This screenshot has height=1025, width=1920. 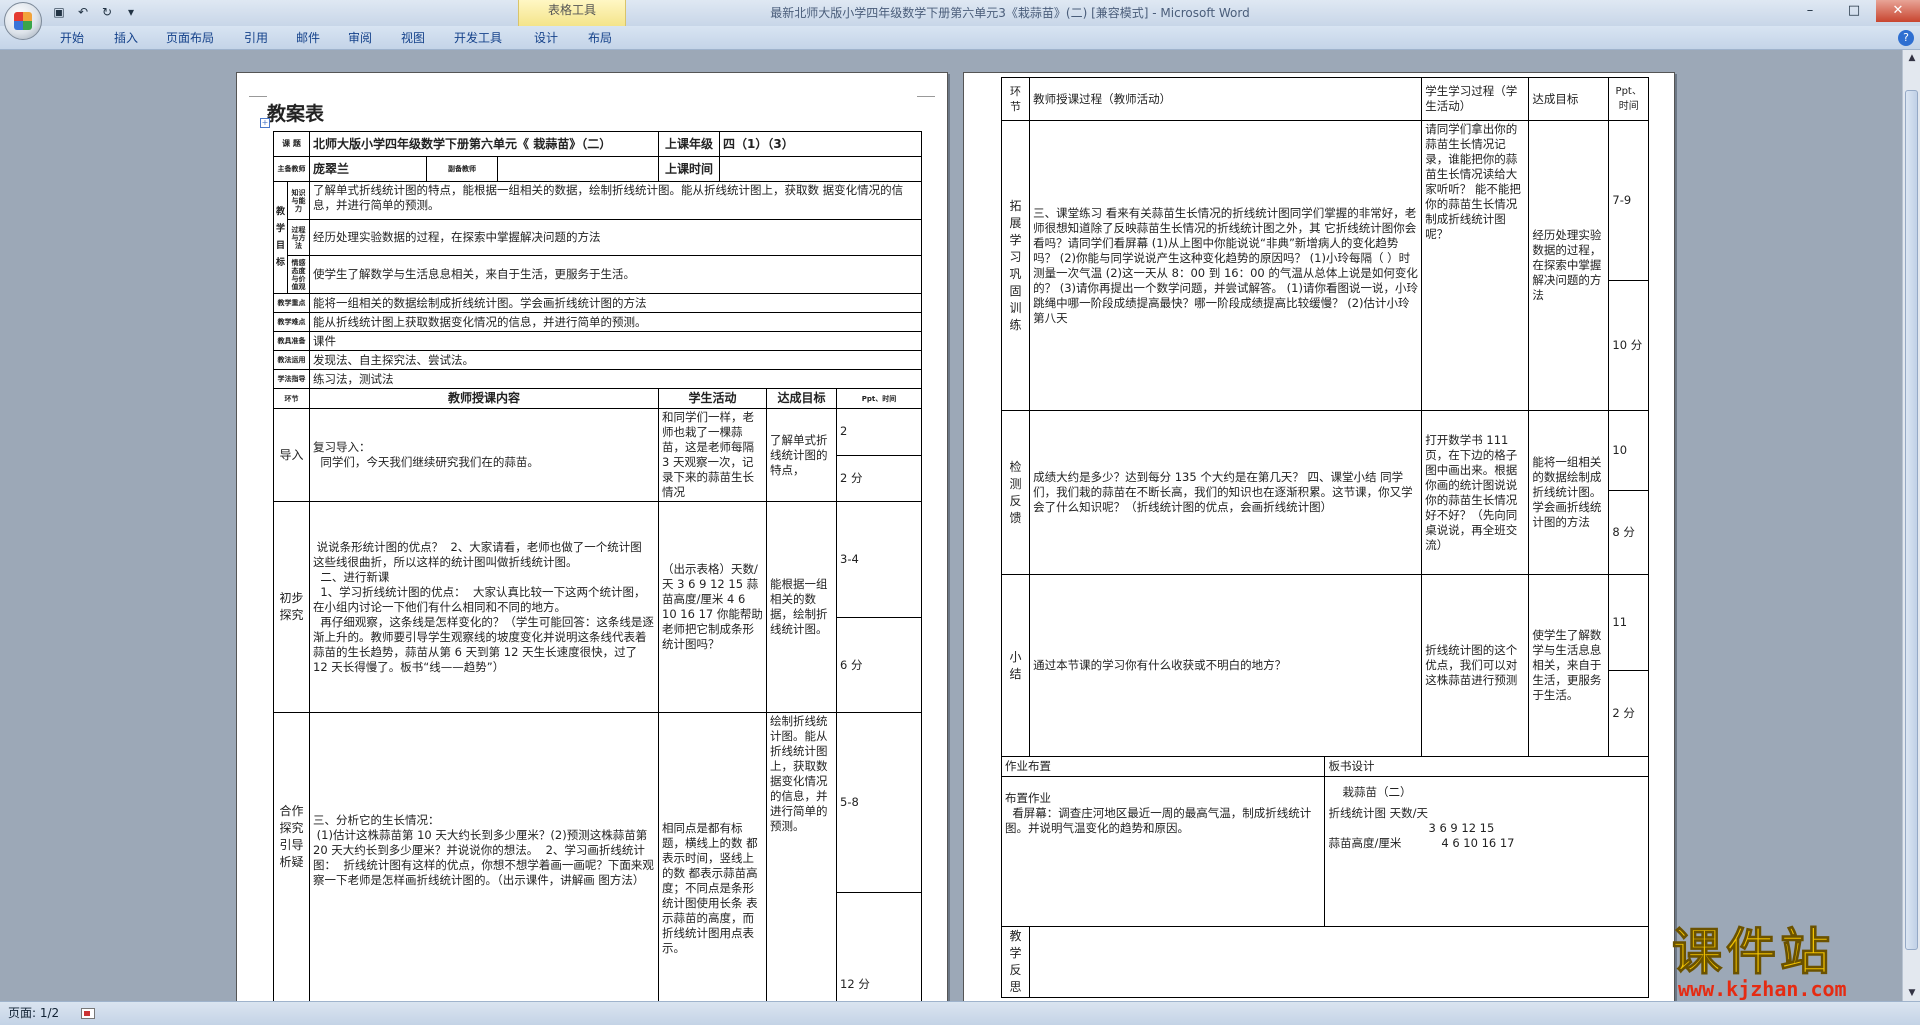 I want to click on tab-design: 设计, so click(x=546, y=38).